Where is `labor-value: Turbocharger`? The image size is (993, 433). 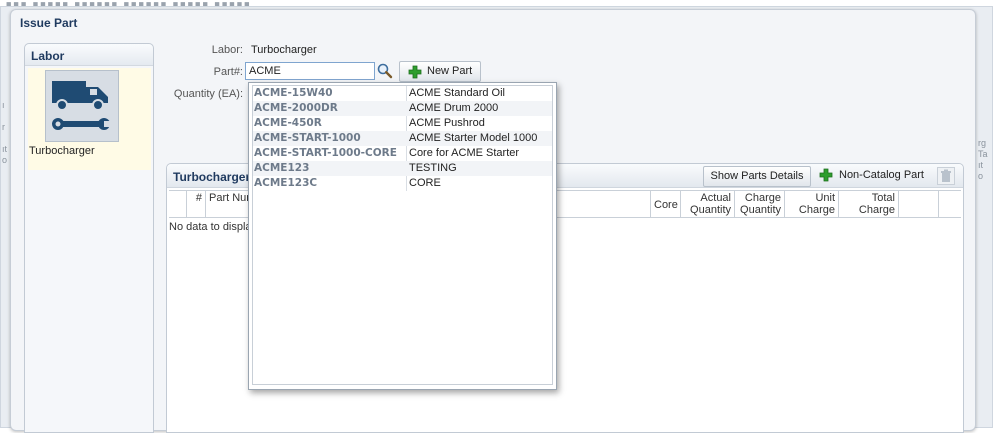 labor-value: Turbocharger is located at coordinates (284, 50).